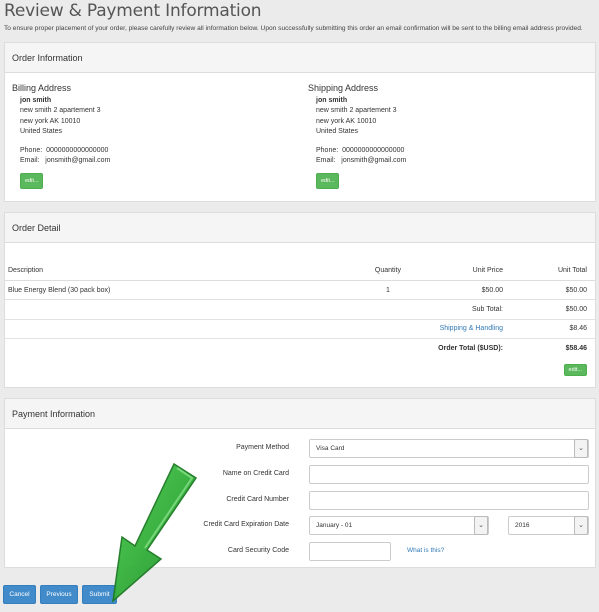  I want to click on shipping-address-title: Shipping Address, so click(343, 88).